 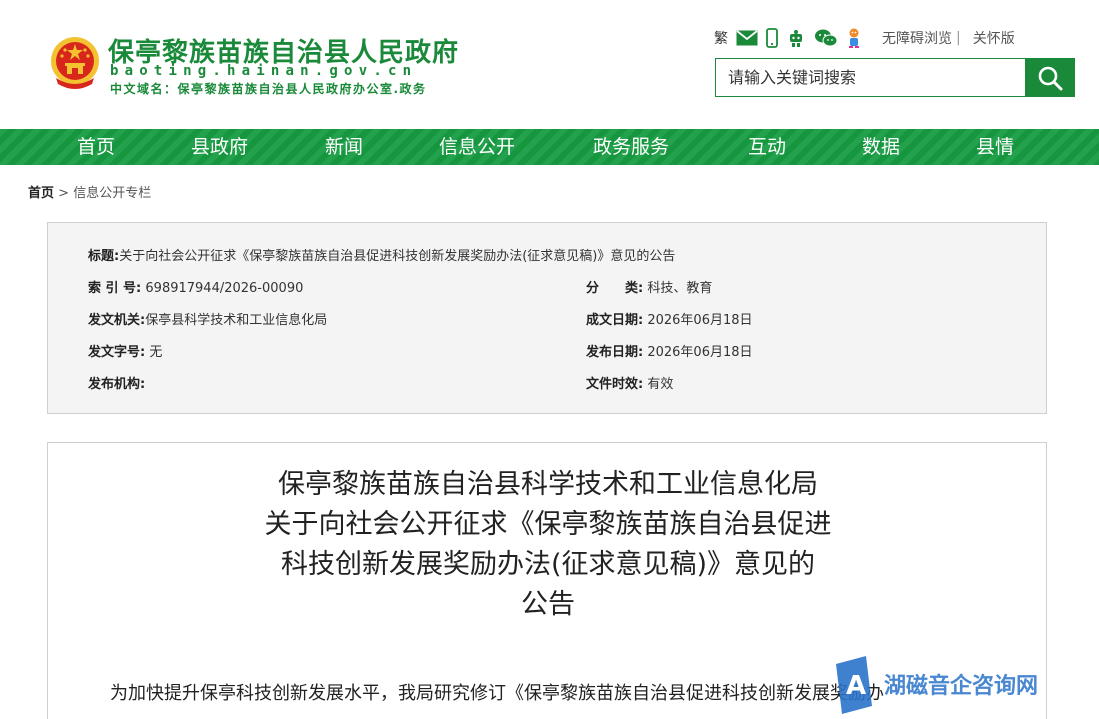 I want to click on meta-validity-label: 文件时效:, so click(x=615, y=384).